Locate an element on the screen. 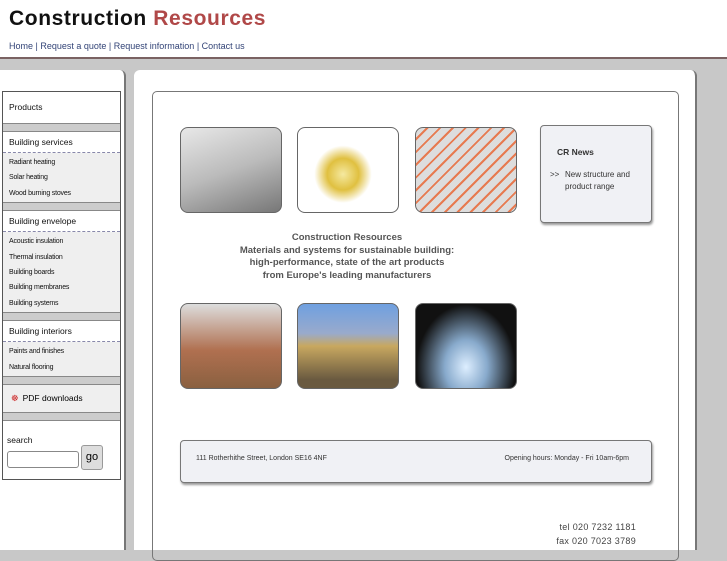  nav-contact-us: Contact us is located at coordinates (223, 46).